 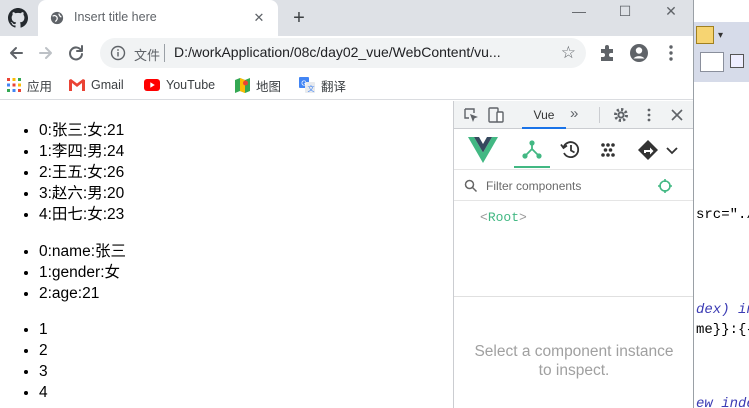 What do you see at coordinates (621, 115) in the screenshot?
I see `gear-icon` at bounding box center [621, 115].